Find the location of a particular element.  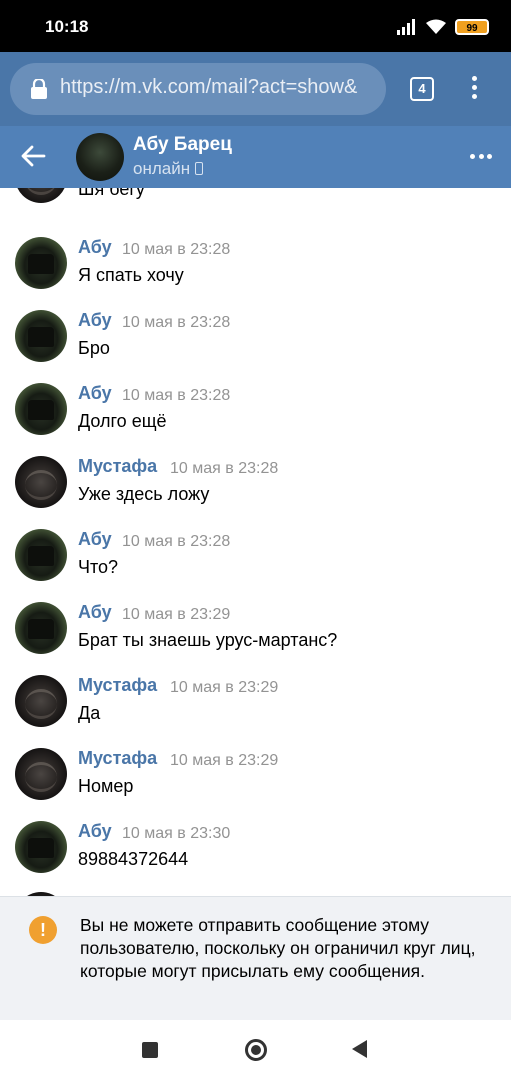

message-item: Мустафа 10 мая в 23:28 Уже здесь ложу is located at coordinates (255, 491).